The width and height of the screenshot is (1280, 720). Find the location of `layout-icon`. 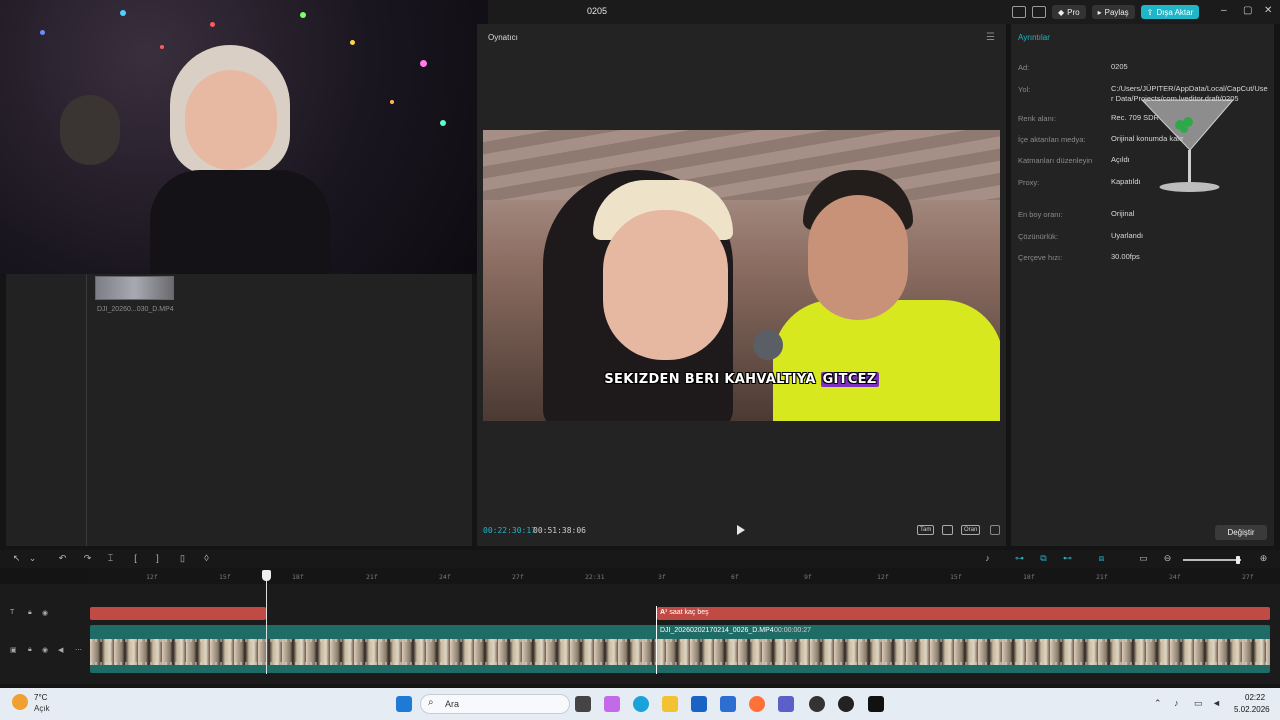

layout-icon is located at coordinates (1019, 12).